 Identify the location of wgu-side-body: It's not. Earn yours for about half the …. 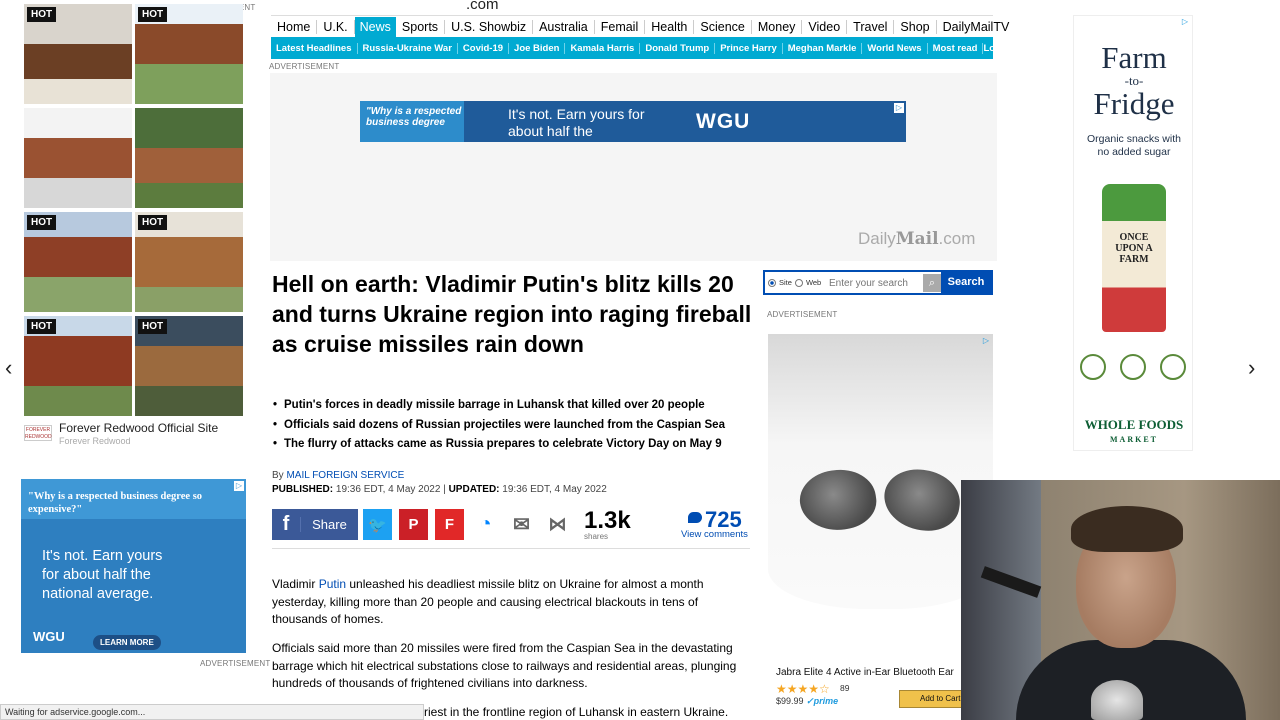
(102, 575).